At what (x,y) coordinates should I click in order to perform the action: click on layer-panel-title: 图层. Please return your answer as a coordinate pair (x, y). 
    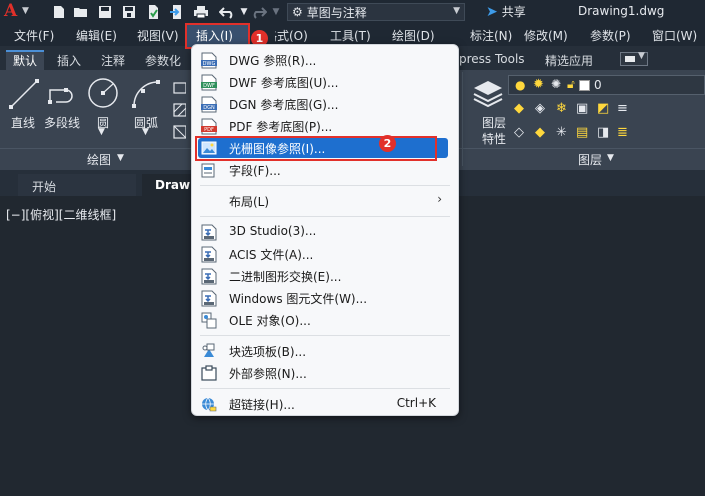
    Looking at the image, I should click on (590, 159).